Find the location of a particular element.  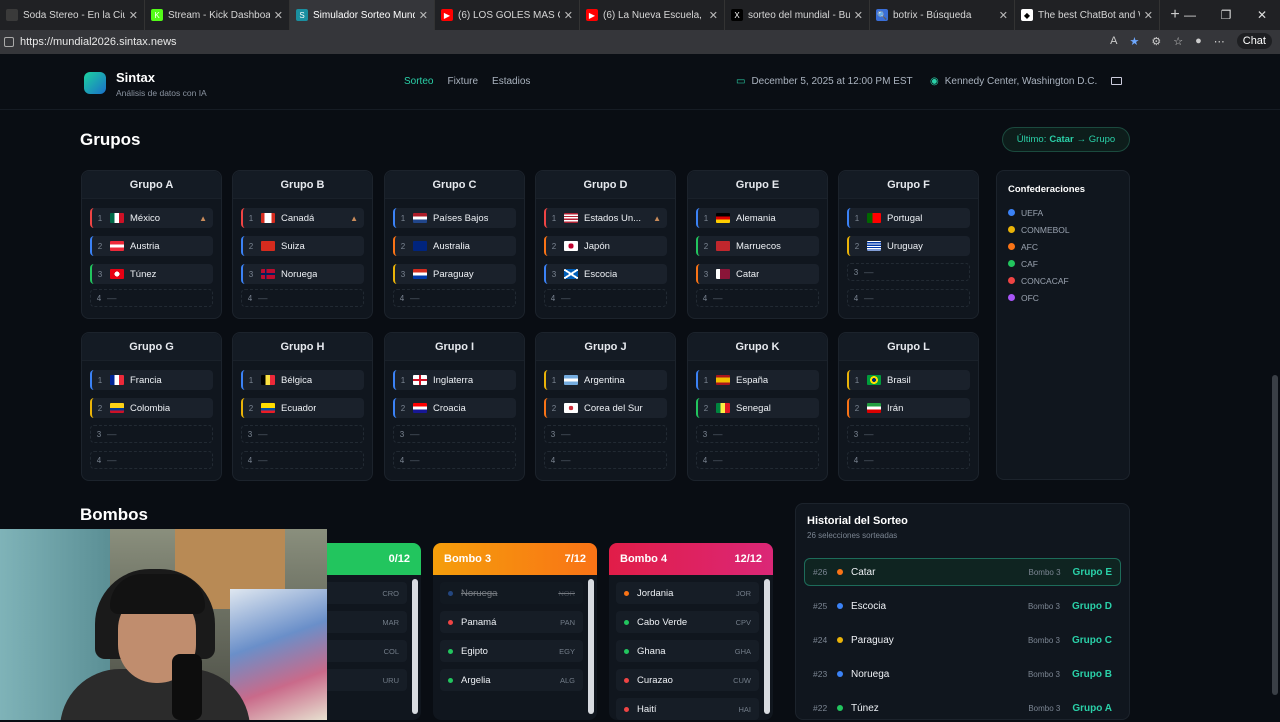

brand-name: Sintax is located at coordinates (135, 77).